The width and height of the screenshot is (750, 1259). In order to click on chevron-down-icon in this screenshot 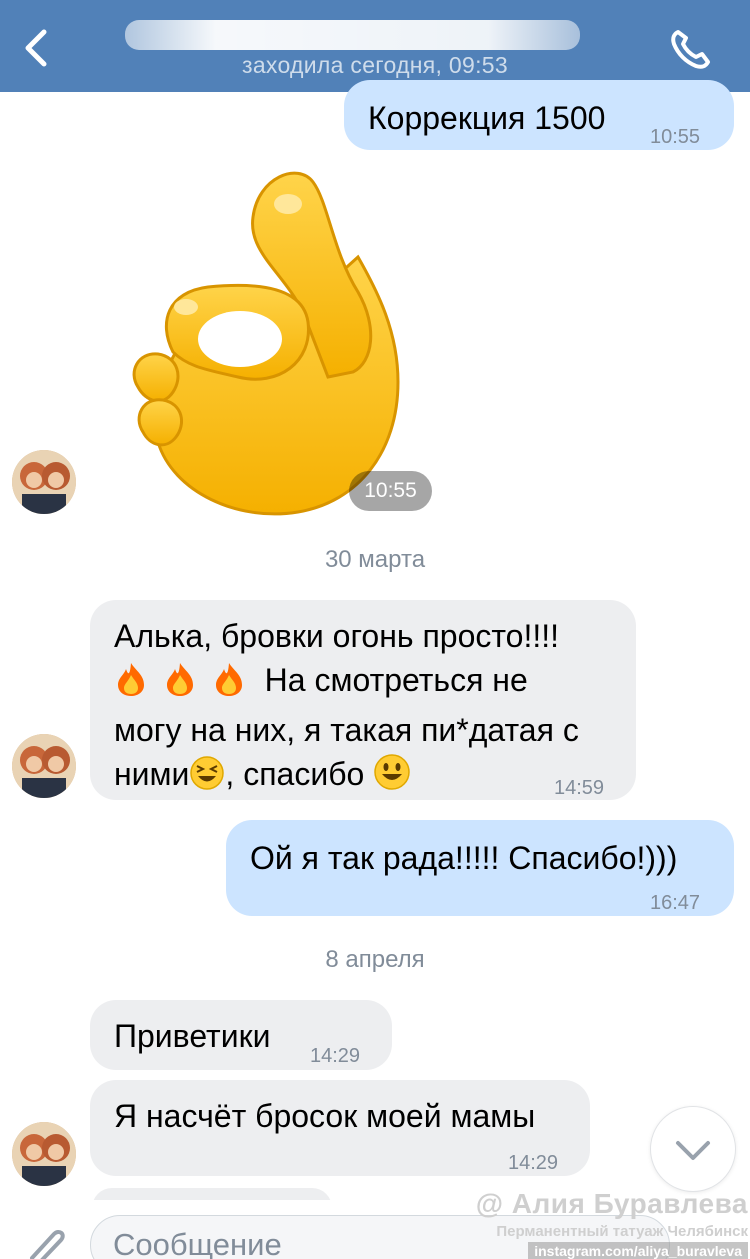, I will do `click(693, 1150)`.